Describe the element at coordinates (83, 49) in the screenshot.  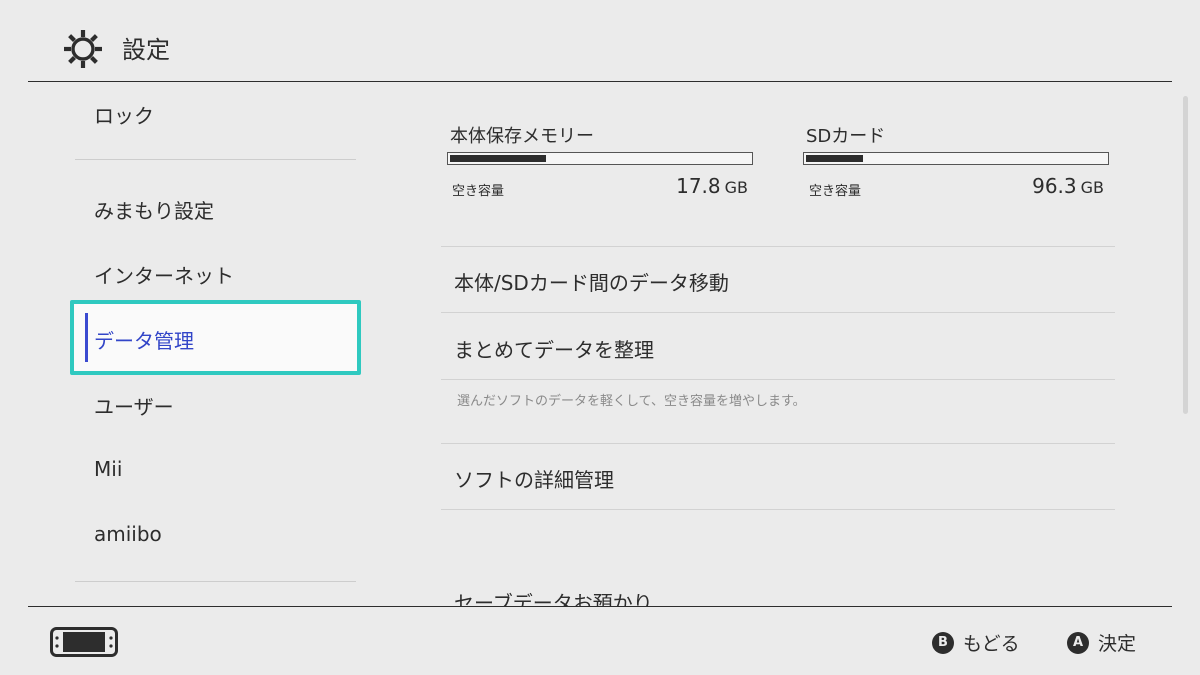
I see `gear-icon` at that location.